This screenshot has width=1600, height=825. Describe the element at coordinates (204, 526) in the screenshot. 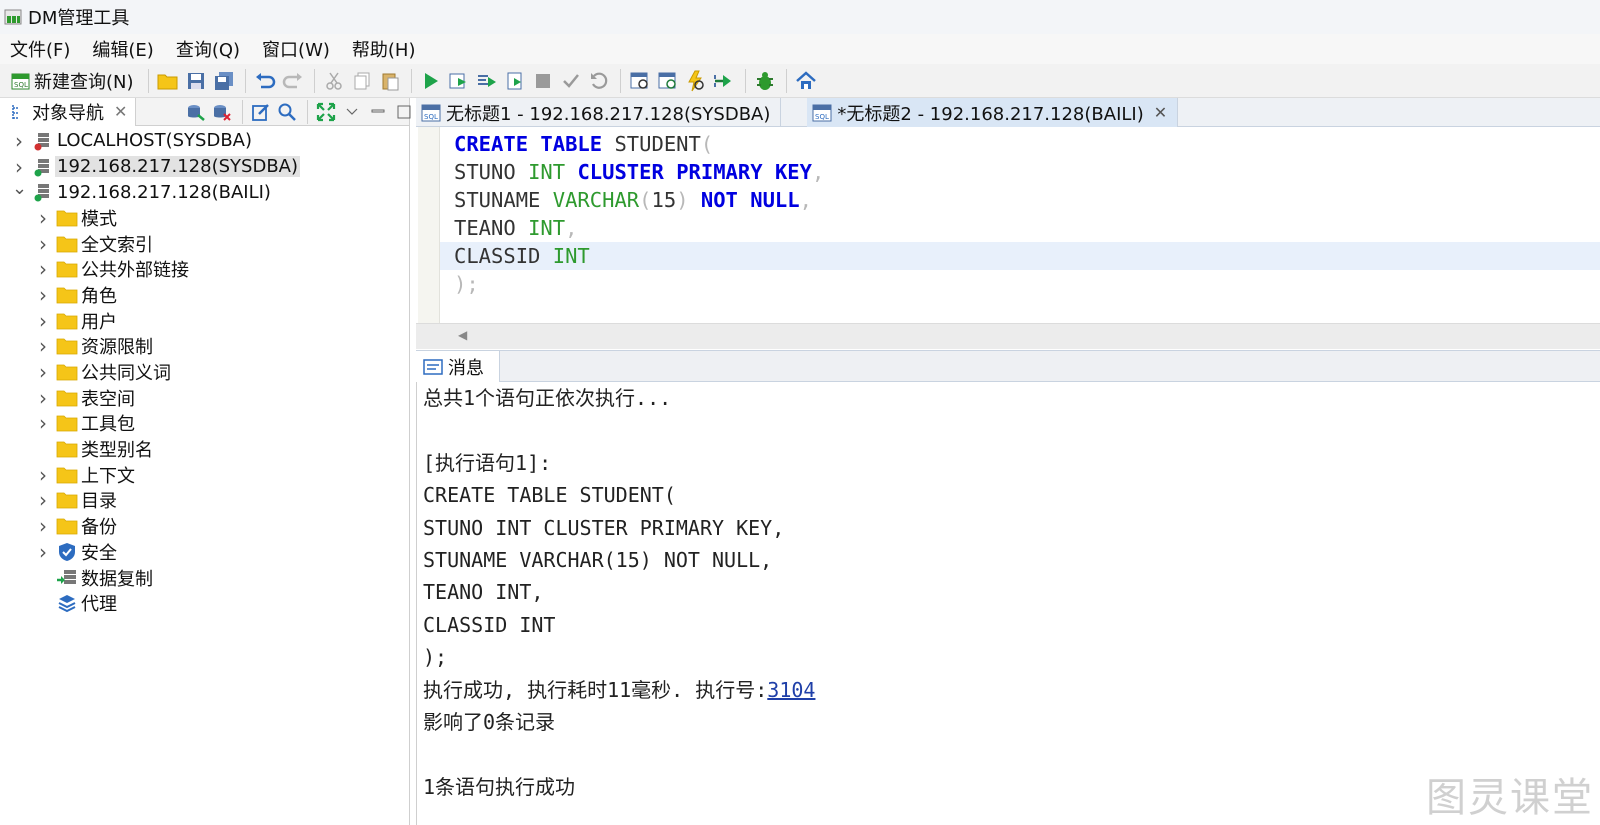

I see `tree-item: › 备份` at that location.